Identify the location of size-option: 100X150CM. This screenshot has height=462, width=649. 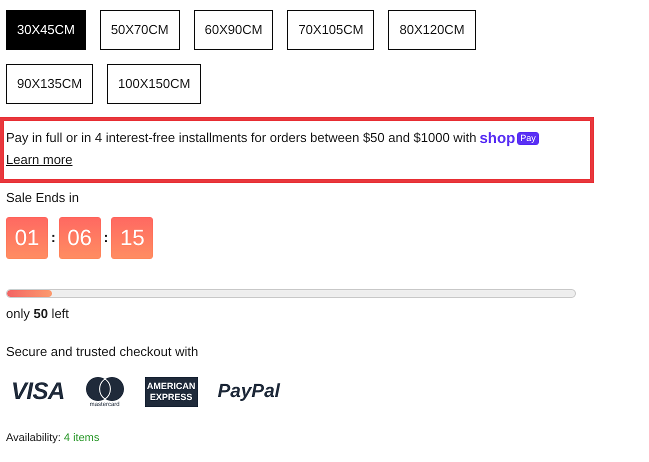
(154, 84).